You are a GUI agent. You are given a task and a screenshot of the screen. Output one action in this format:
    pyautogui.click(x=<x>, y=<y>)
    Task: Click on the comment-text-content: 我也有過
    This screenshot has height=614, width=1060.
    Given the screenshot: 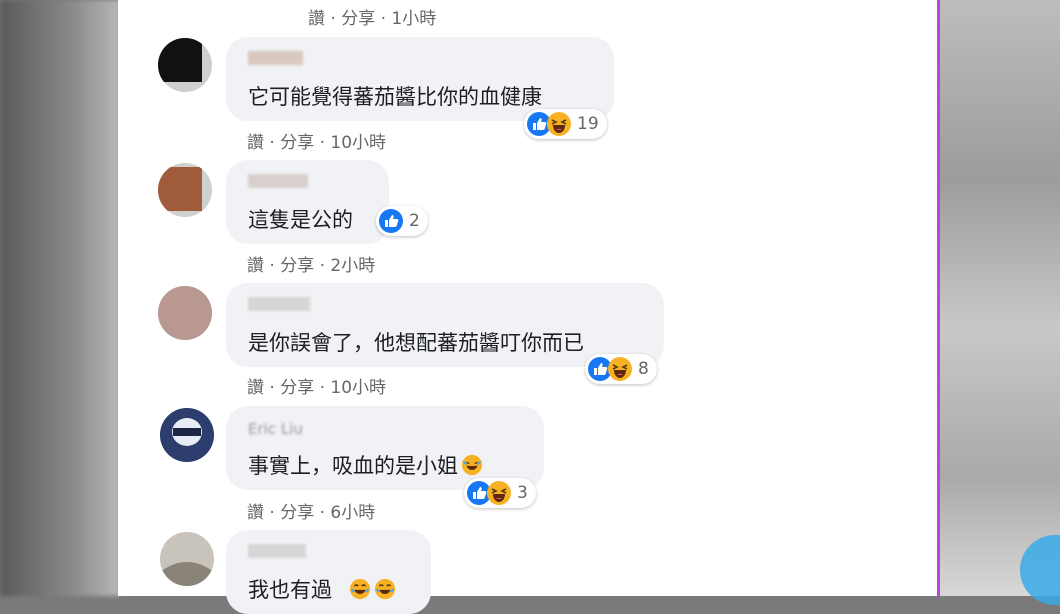 What is the action you would take?
    pyautogui.click(x=290, y=590)
    